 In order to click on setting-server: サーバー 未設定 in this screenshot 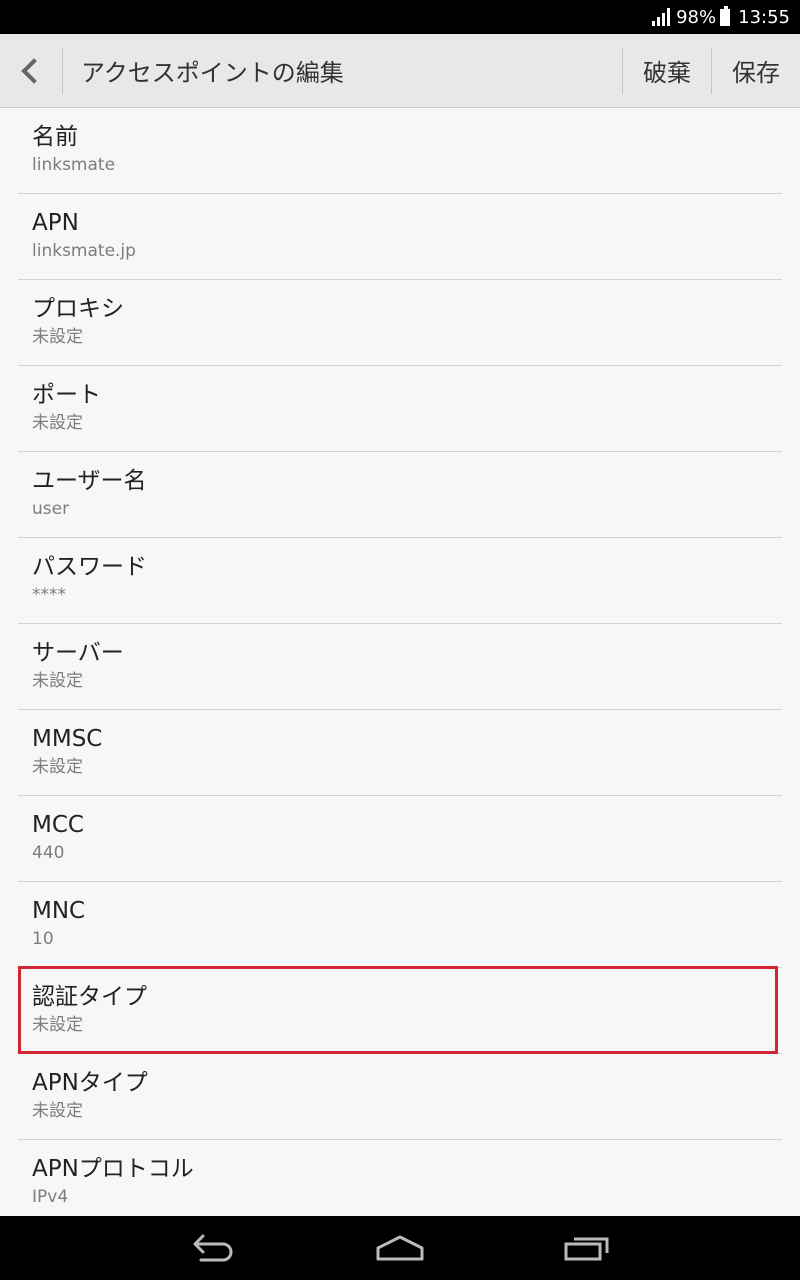, I will do `click(400, 667)`.